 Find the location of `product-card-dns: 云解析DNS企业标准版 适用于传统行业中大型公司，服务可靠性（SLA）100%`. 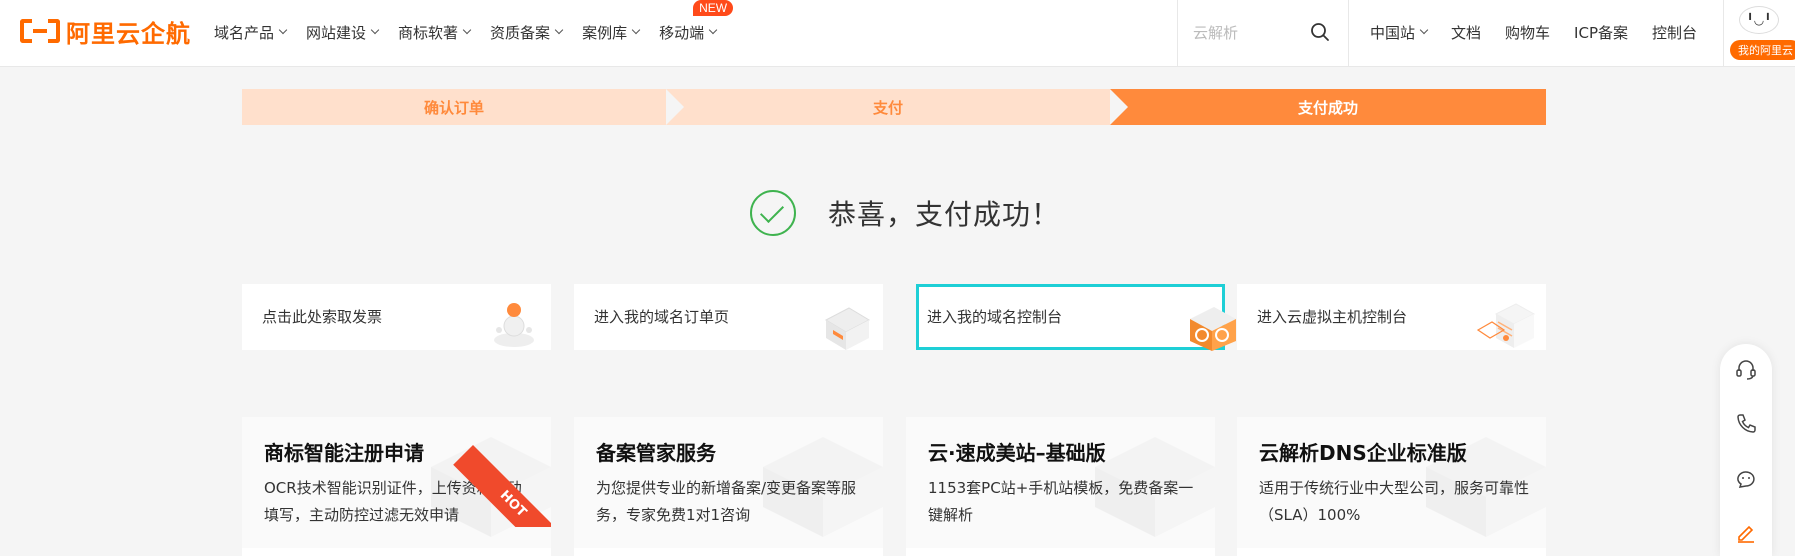

product-card-dns: 云解析DNS企业标准版 适用于传统行业中大型公司，服务可靠性（SLA）100% is located at coordinates (1391, 486).